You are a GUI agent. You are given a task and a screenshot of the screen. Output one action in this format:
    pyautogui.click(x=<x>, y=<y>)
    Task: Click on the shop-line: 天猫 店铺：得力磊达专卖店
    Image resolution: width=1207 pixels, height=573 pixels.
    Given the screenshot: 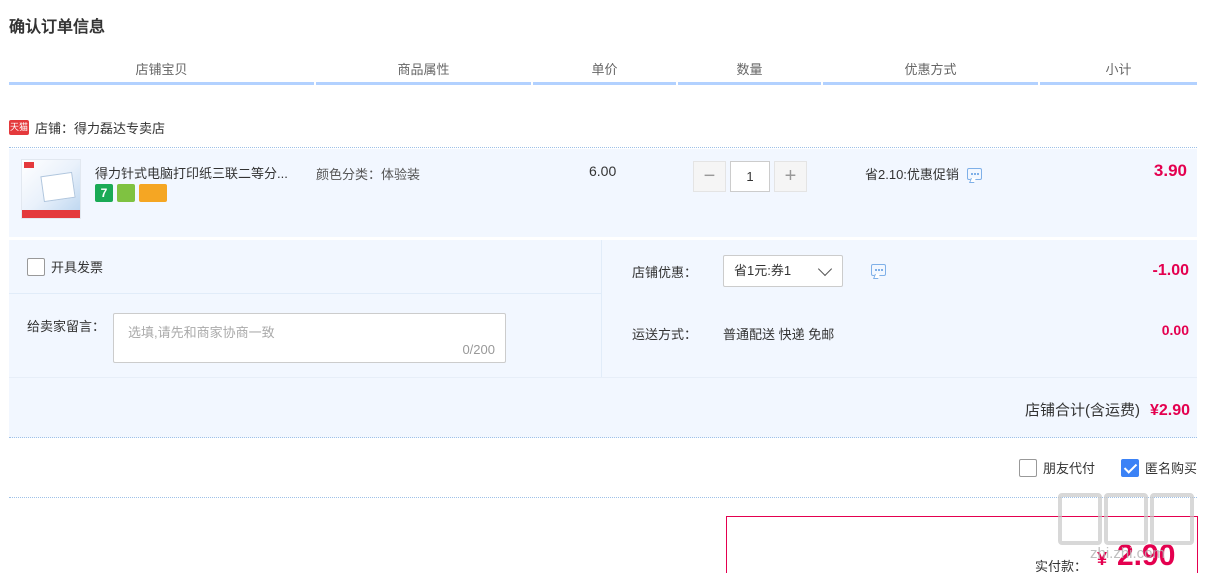 What is the action you would take?
    pyautogui.click(x=87, y=127)
    